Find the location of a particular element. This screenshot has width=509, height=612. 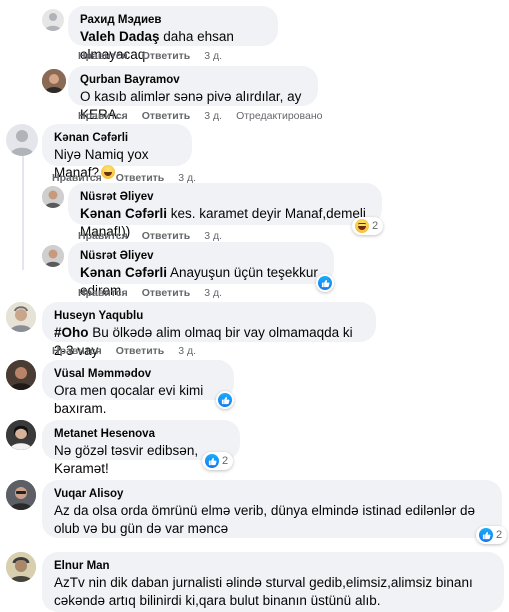

comment-author: Vüsal Məmmədov is located at coordinates (138, 374).